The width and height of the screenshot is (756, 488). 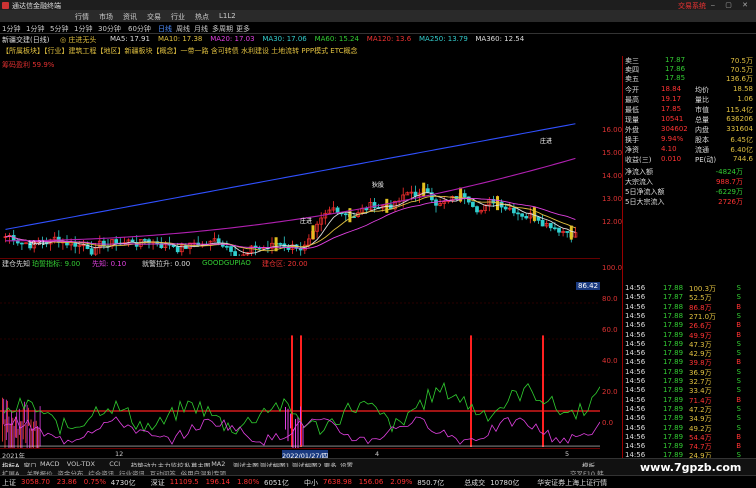 What do you see at coordinates (675, 78) in the screenshot?
I see `sell-price: 17.85` at bounding box center [675, 78].